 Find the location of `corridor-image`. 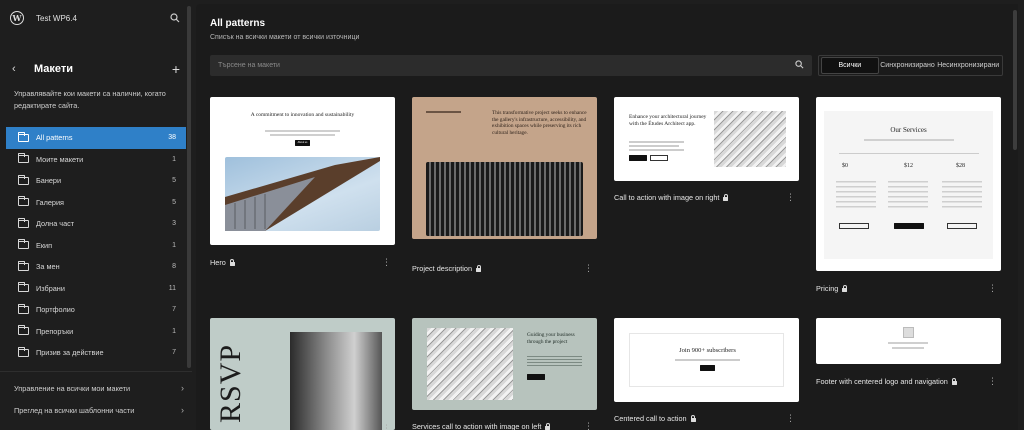

corridor-image is located at coordinates (336, 381).